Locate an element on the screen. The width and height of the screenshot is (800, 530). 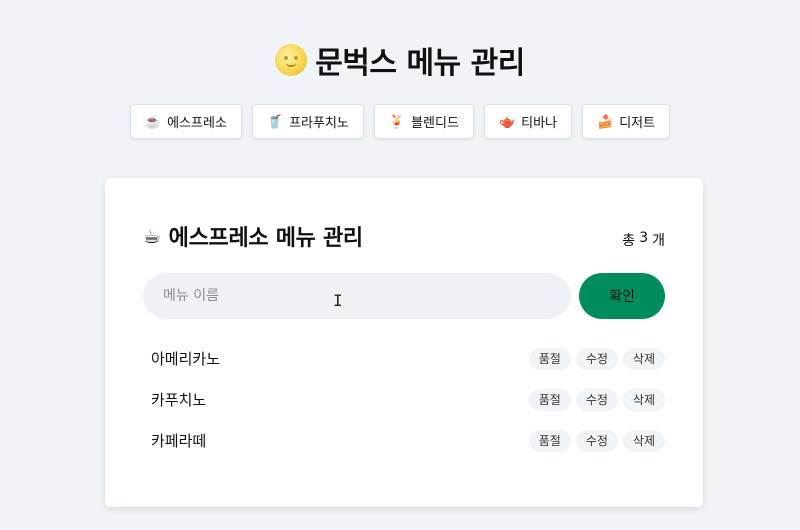
menu-name-input is located at coordinates (357, 296).